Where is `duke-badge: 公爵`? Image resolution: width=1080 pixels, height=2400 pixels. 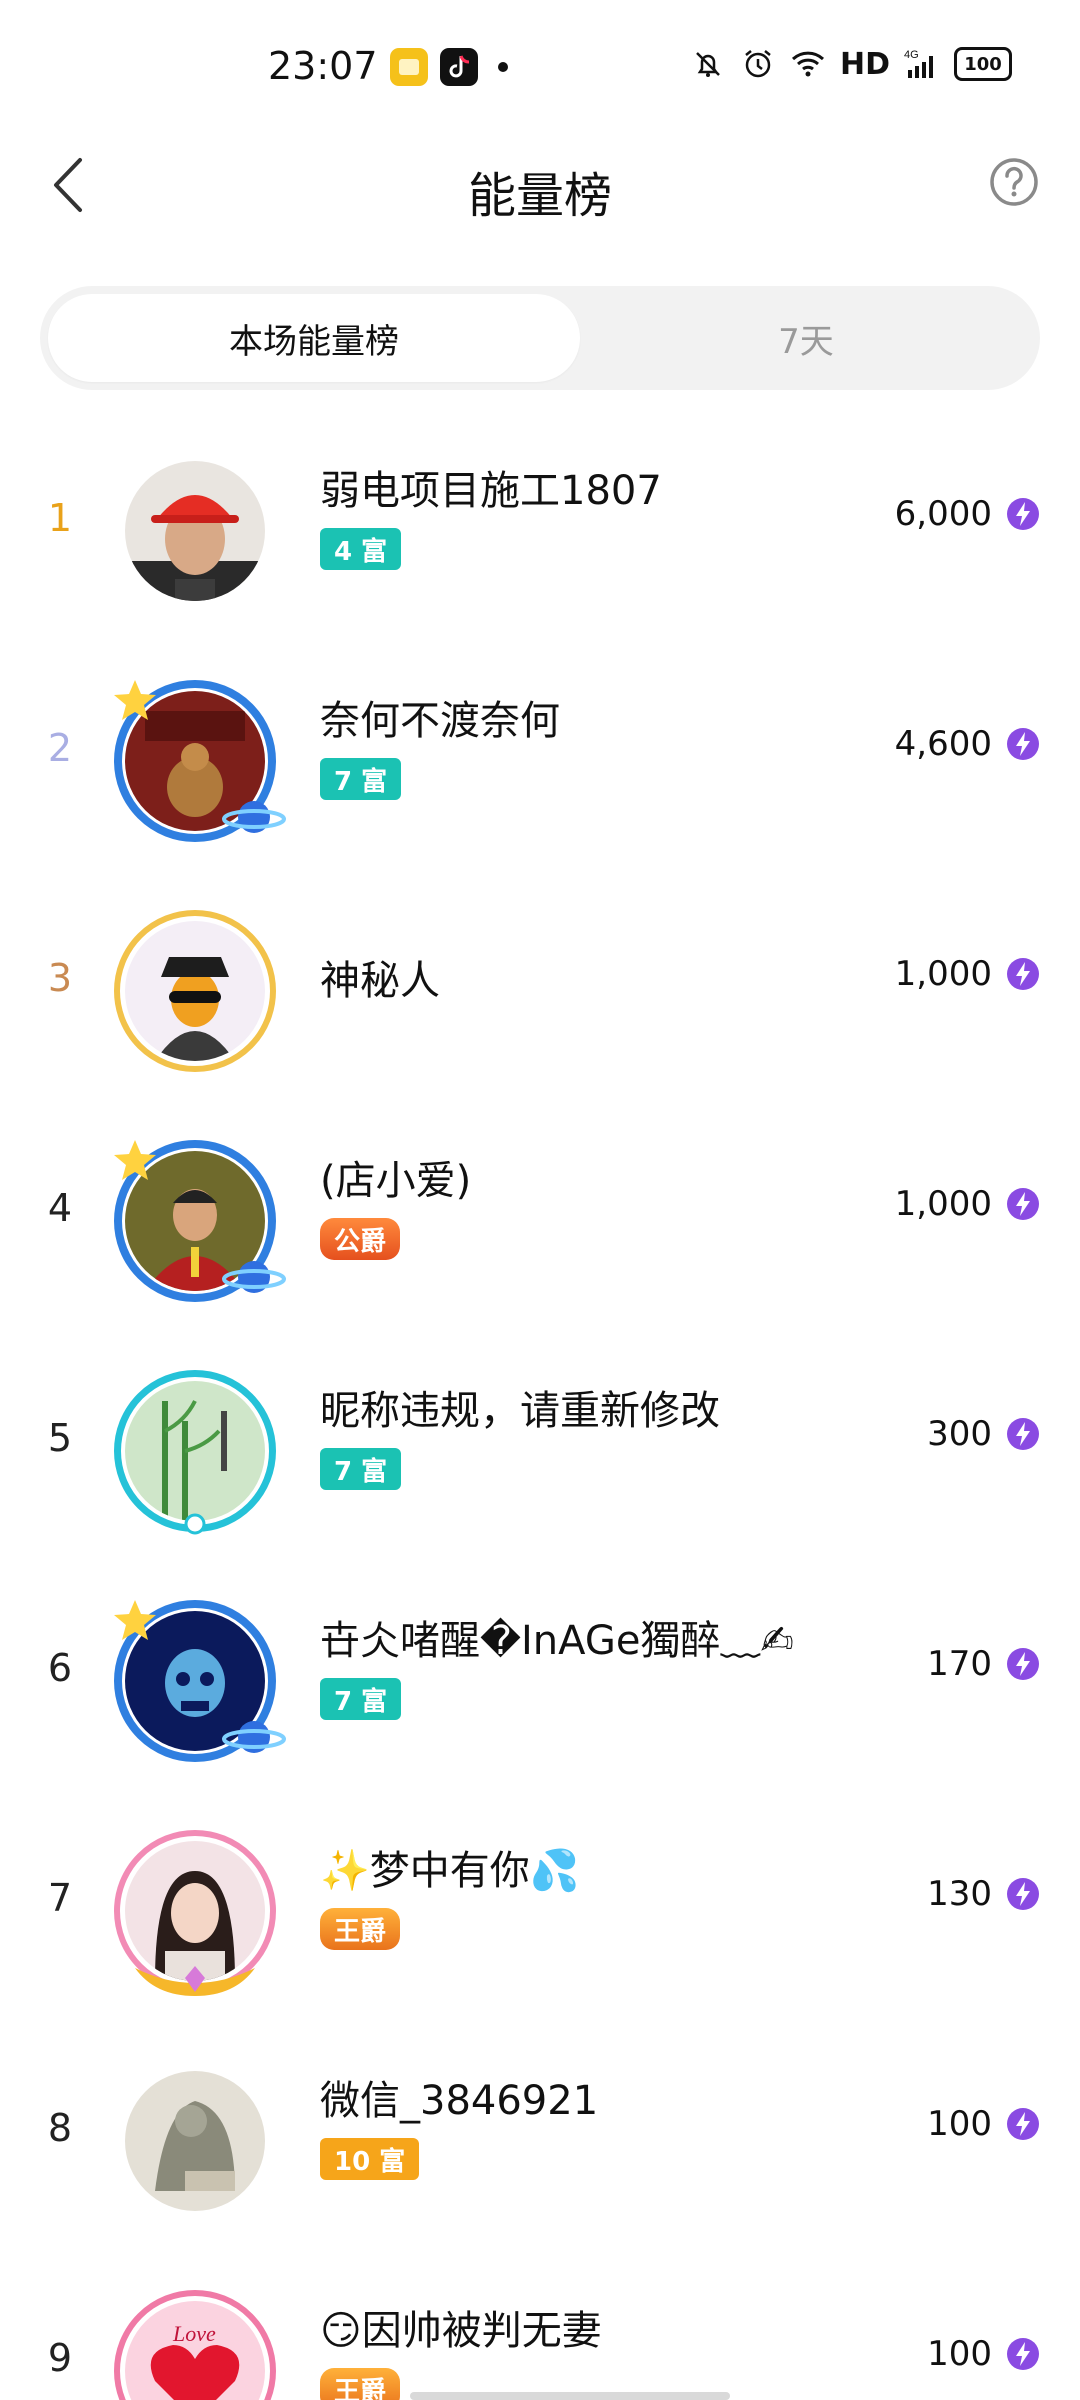 duke-badge: 公爵 is located at coordinates (360, 1239).